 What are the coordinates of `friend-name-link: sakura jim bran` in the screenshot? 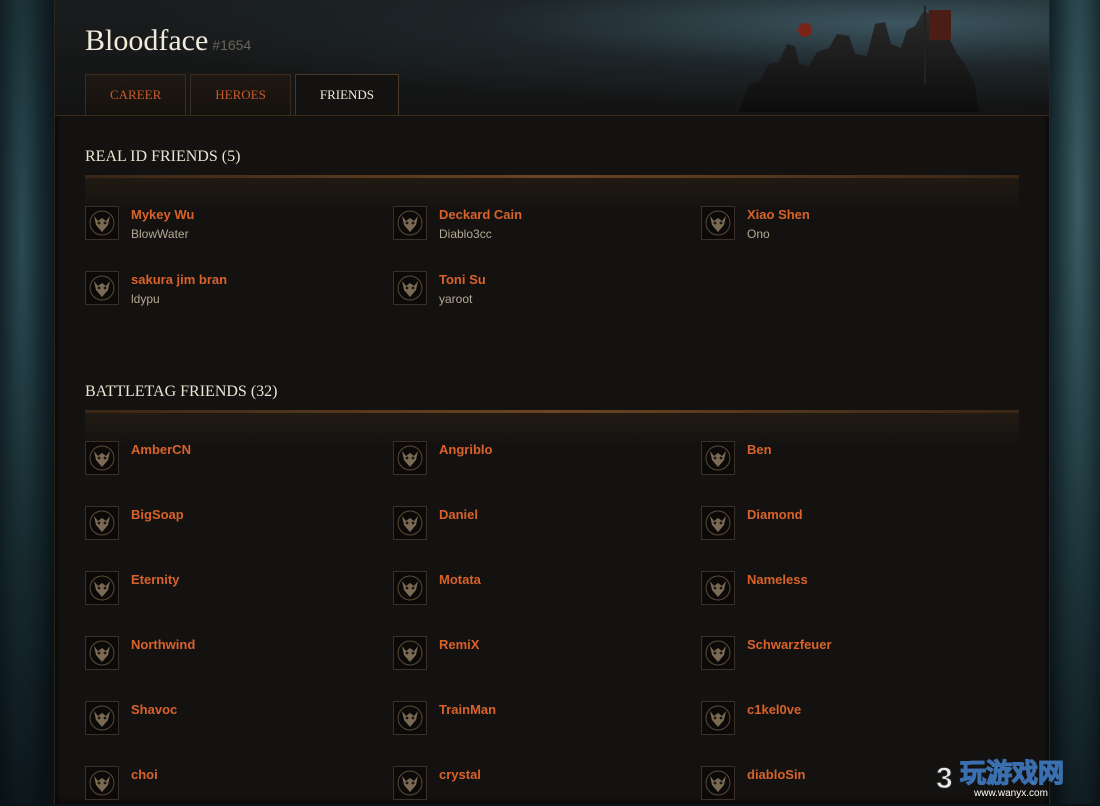 It's located at (179, 279).